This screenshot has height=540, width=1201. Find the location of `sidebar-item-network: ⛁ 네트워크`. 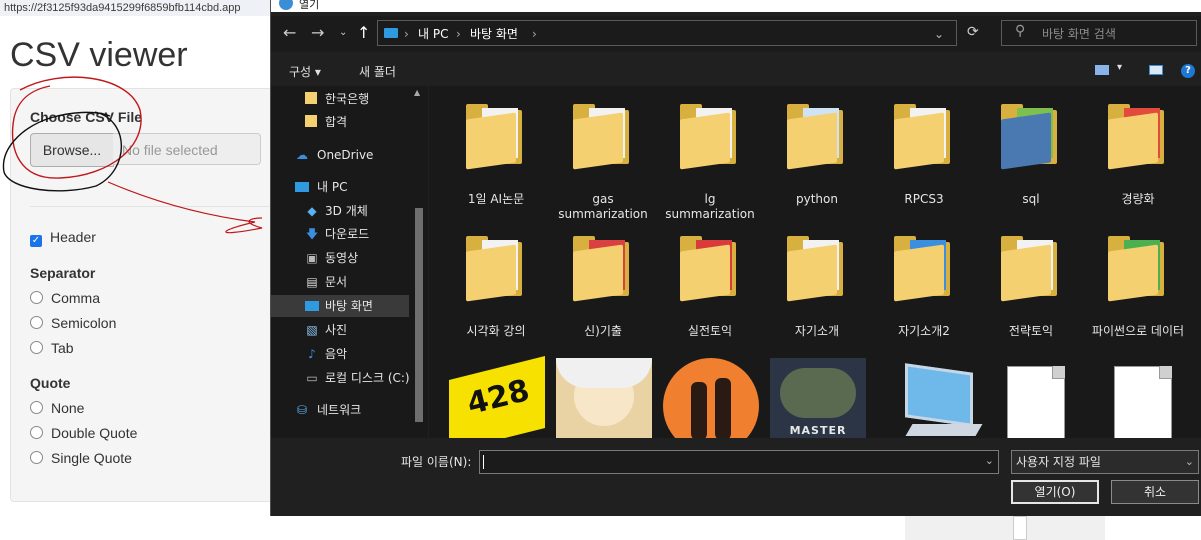

sidebar-item-network: ⛁ 네트워크 is located at coordinates (340, 410).